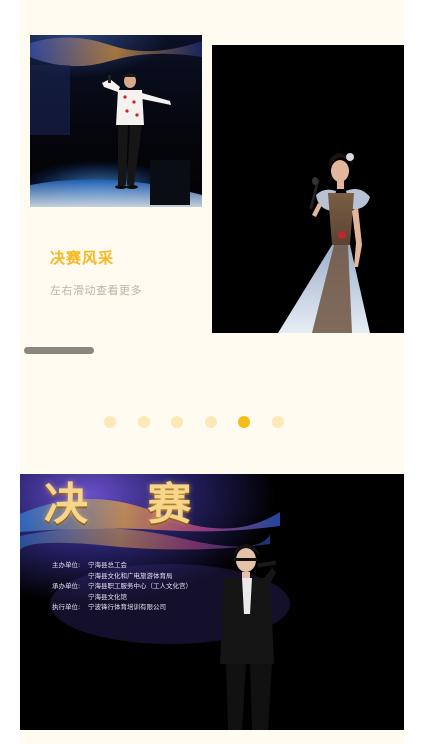 The height and width of the screenshot is (744, 440). What do you see at coordinates (66, 586) in the screenshot?
I see `organizer-role: 承办单位:` at bounding box center [66, 586].